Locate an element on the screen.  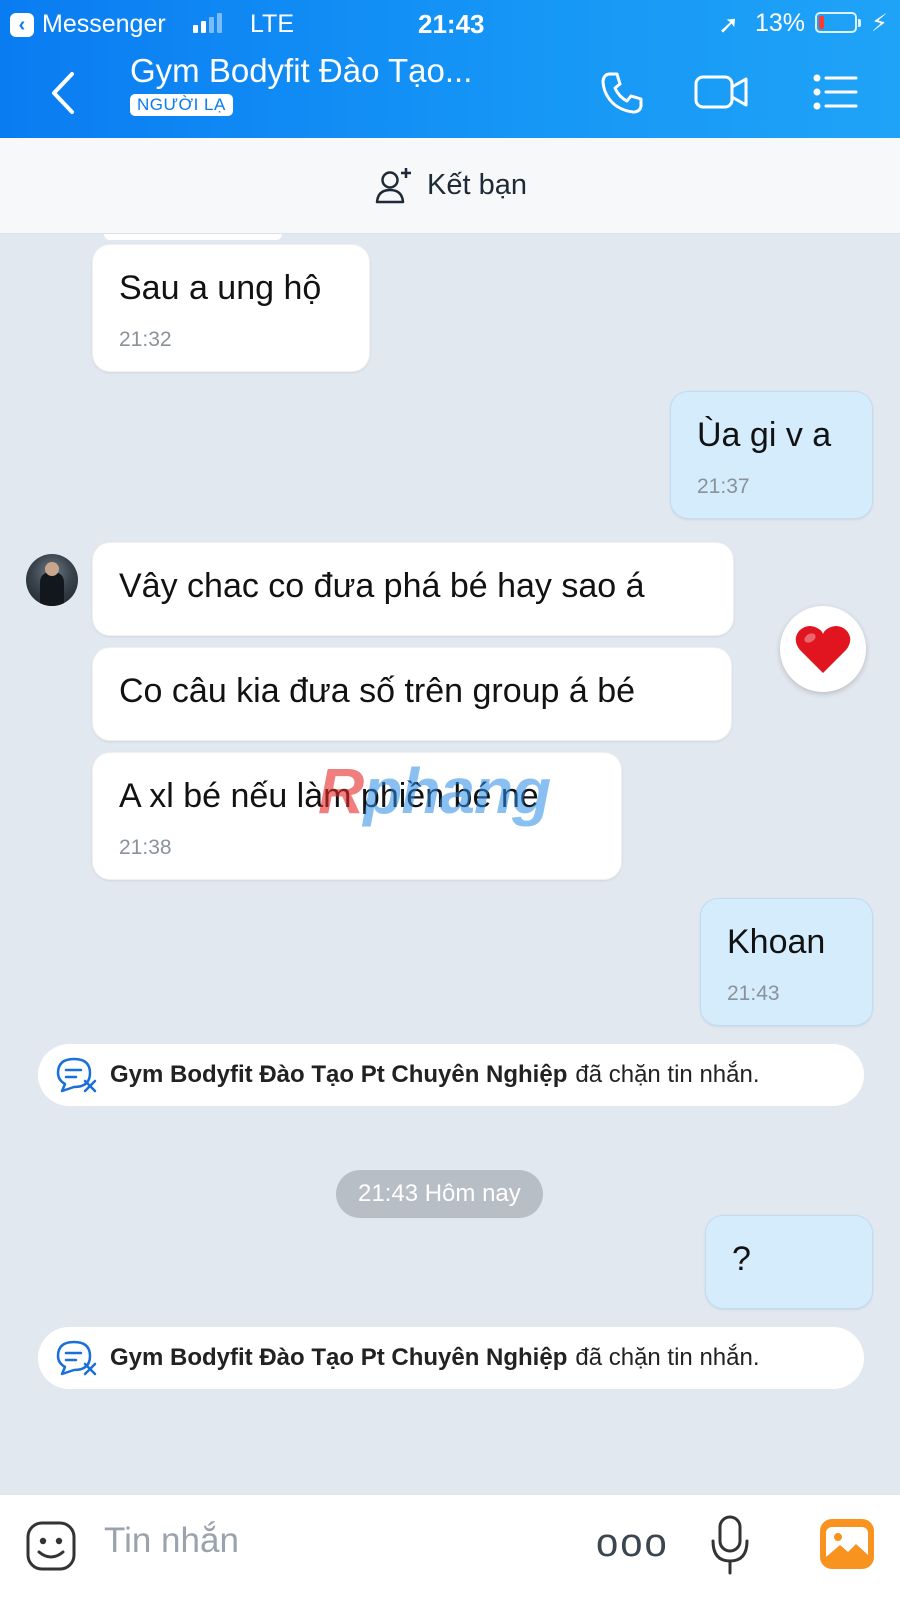
carrier-label: LTE is located at coordinates (272, 24).